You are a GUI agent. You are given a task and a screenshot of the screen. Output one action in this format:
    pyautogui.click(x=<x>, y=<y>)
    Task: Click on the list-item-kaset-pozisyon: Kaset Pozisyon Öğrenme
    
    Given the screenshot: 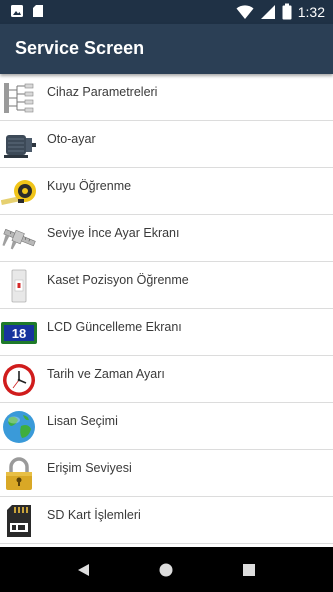 What is the action you would take?
    pyautogui.click(x=166, y=285)
    